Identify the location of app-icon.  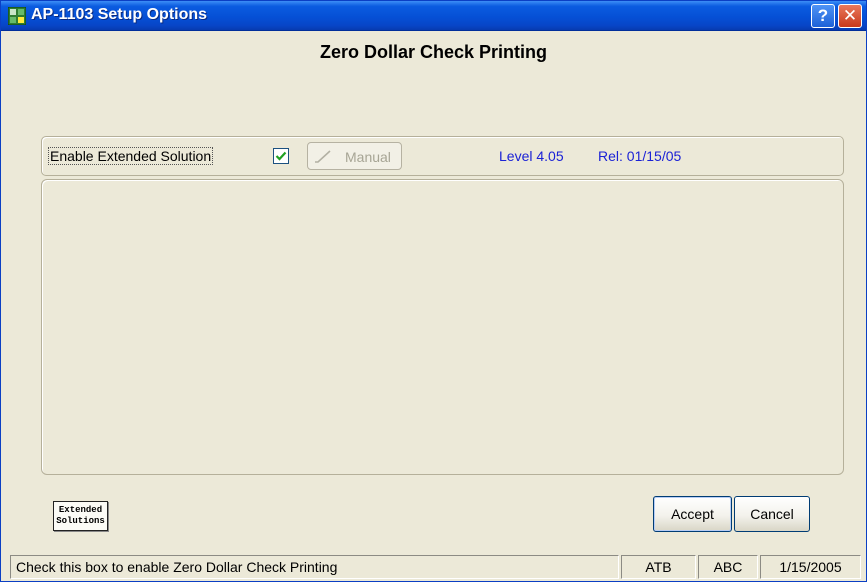
(17, 16).